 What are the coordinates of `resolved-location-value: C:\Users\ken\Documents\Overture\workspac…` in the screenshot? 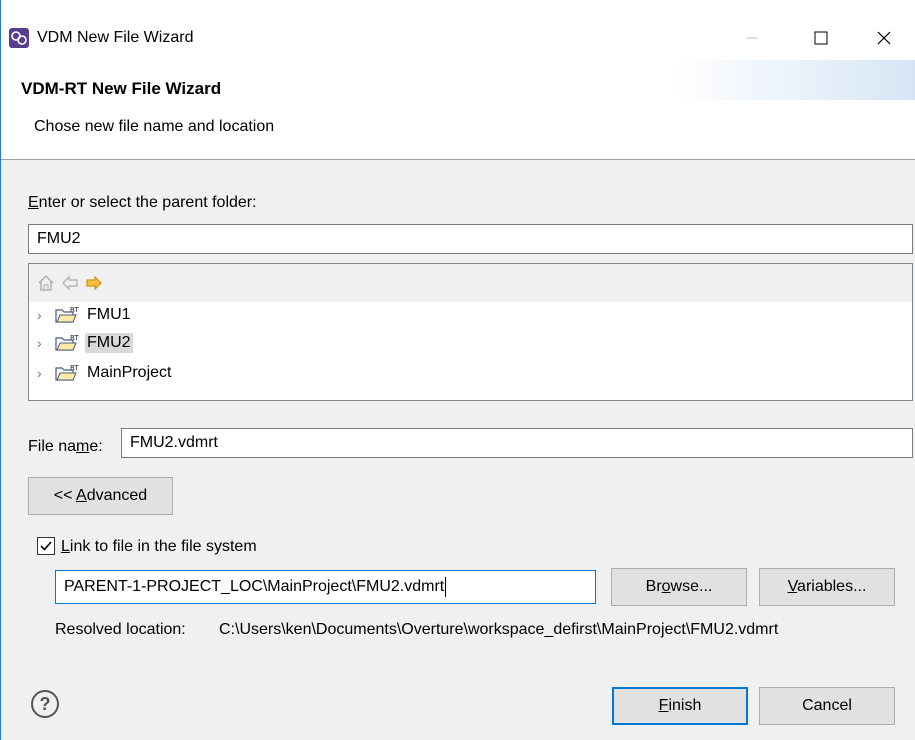 It's located at (499, 629).